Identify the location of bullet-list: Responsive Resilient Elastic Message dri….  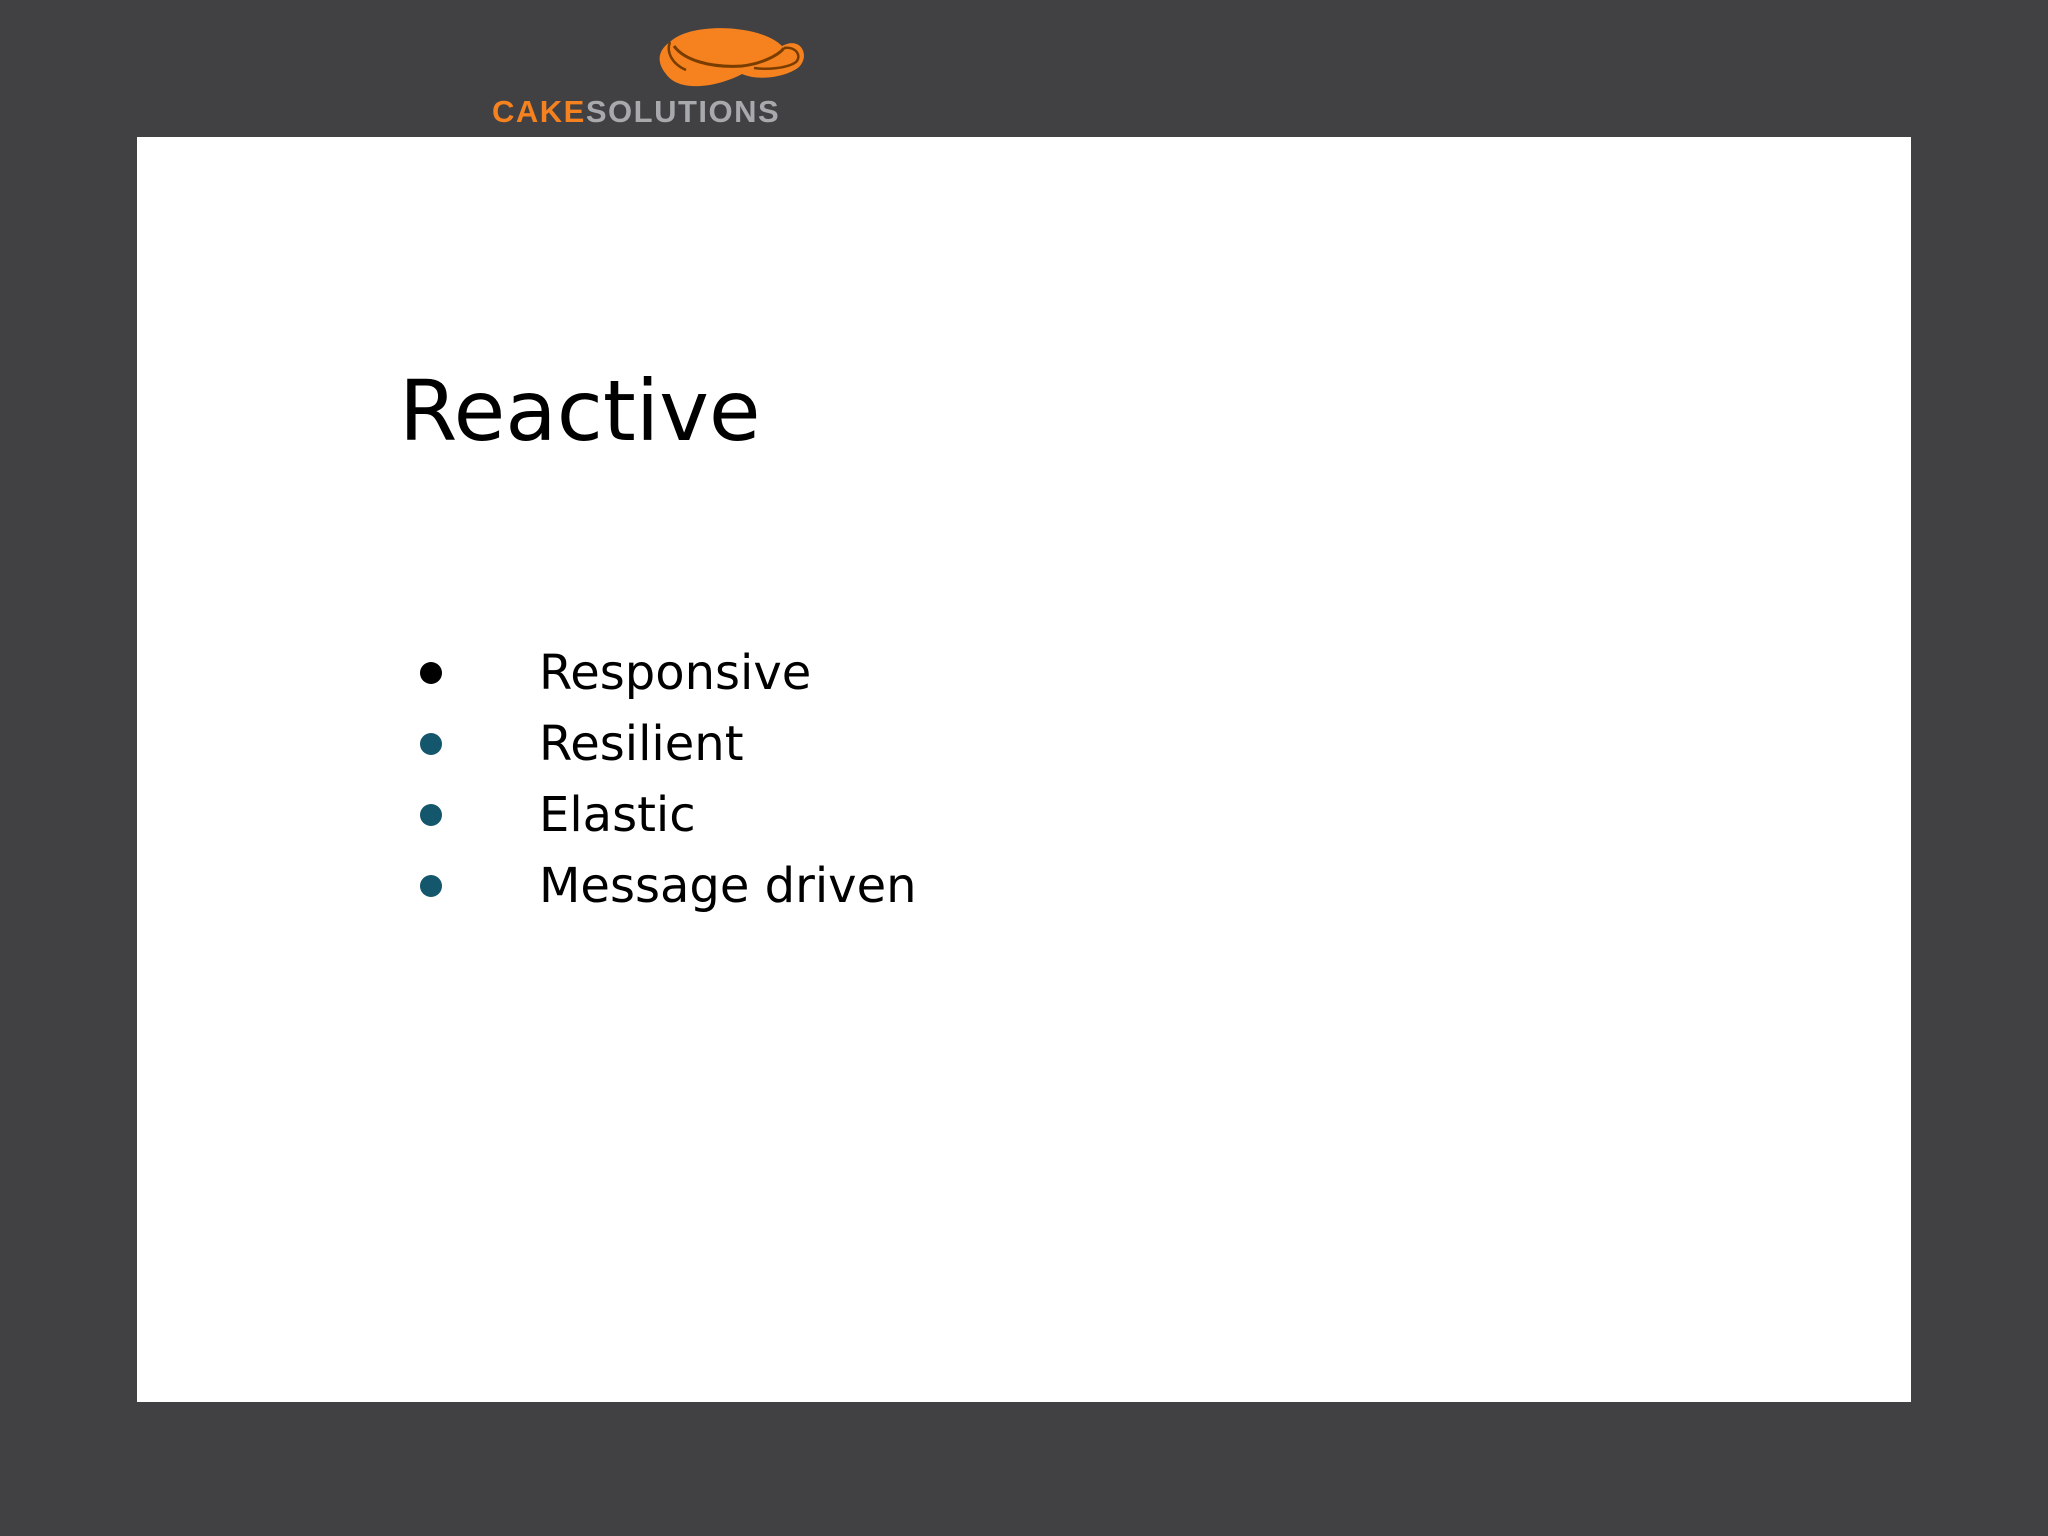
(668, 779).